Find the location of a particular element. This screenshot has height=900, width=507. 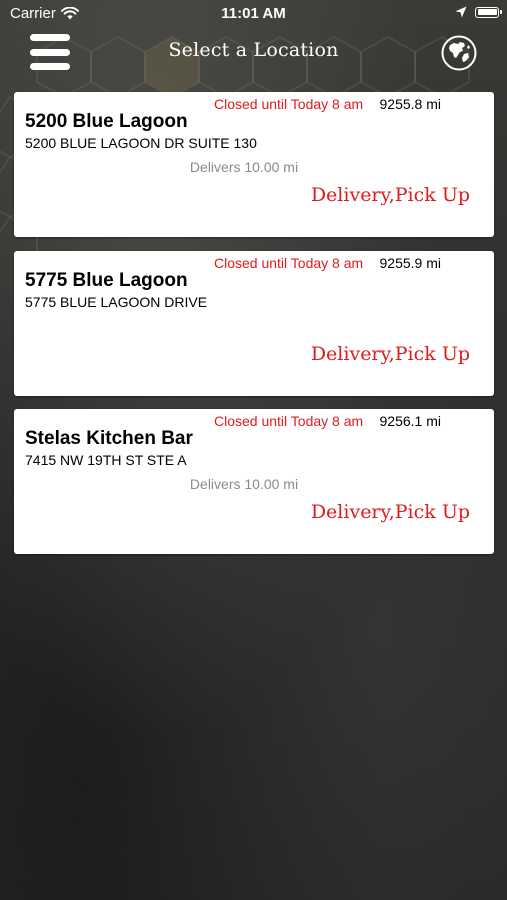

navigation-bar: Select a Location is located at coordinates (253, 53).